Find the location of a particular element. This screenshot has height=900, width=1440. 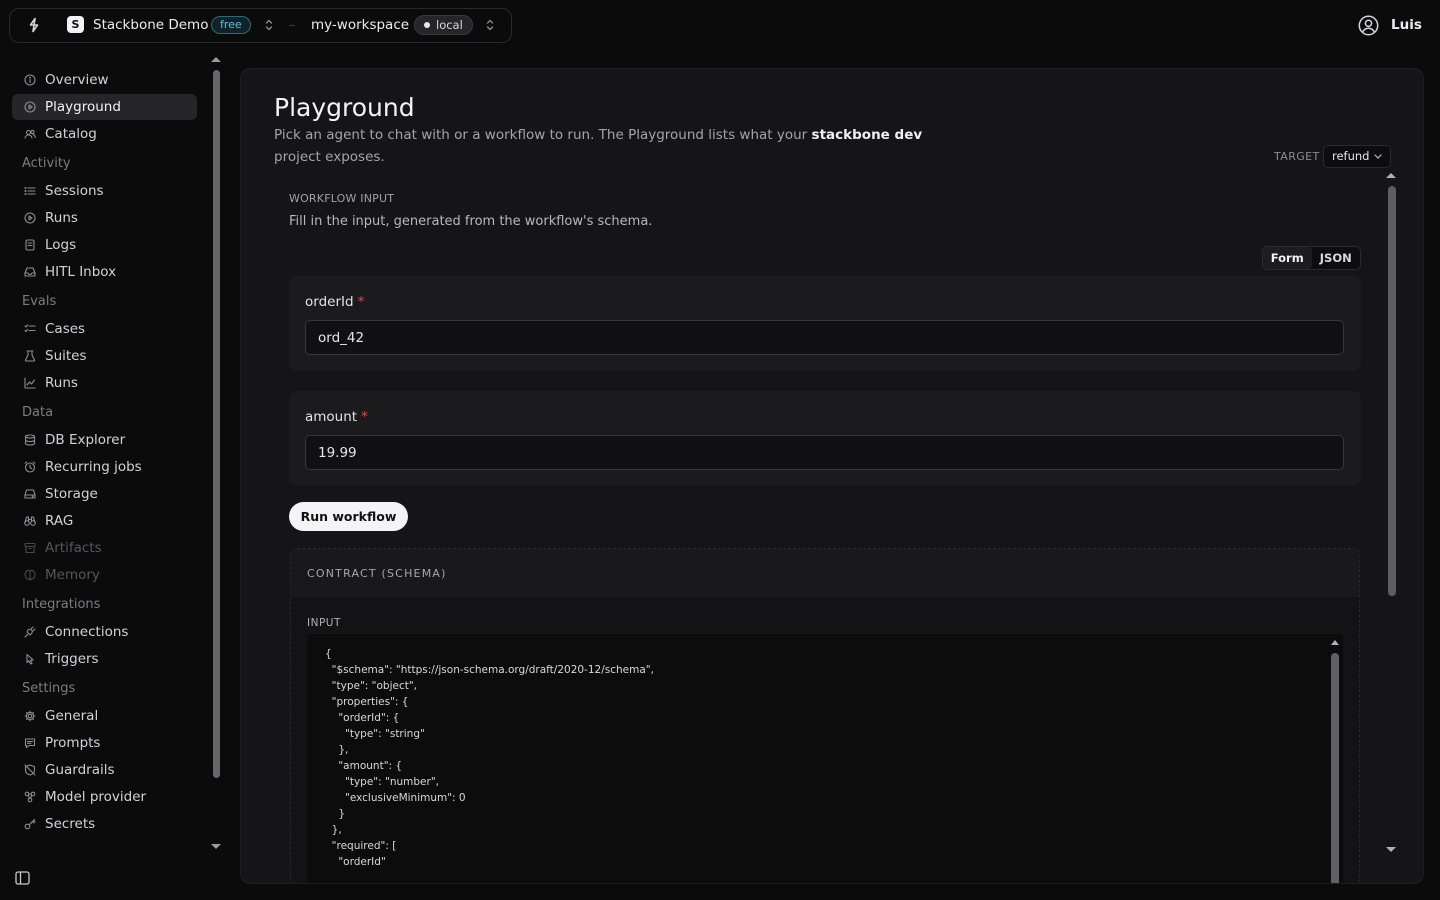

target-select: refund is located at coordinates (1357, 156).